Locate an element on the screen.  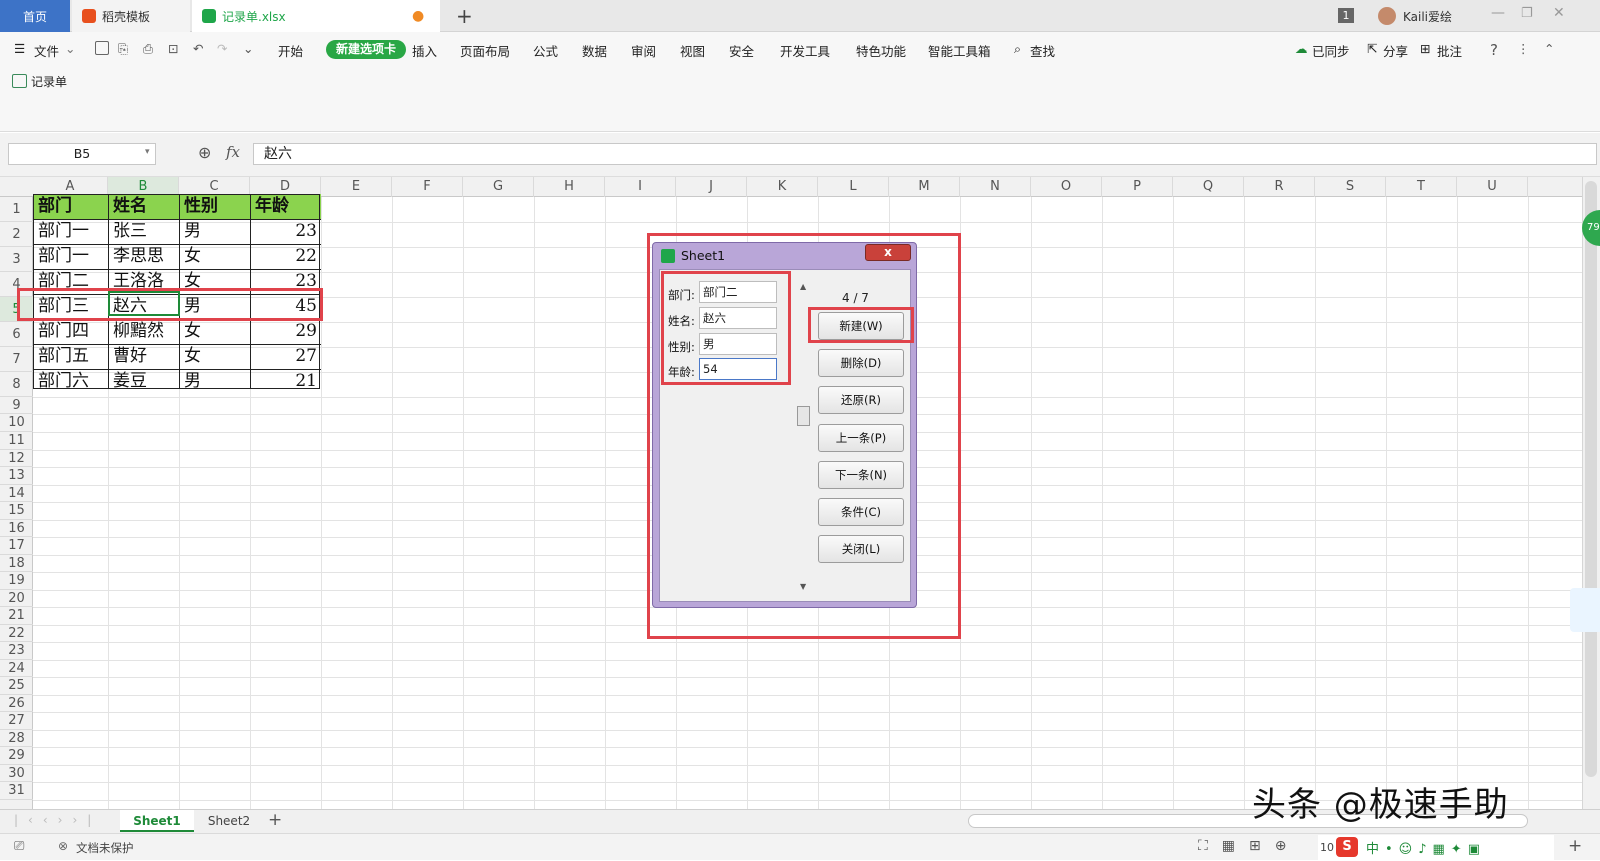
column-header-s: S is located at coordinates (1350, 187).